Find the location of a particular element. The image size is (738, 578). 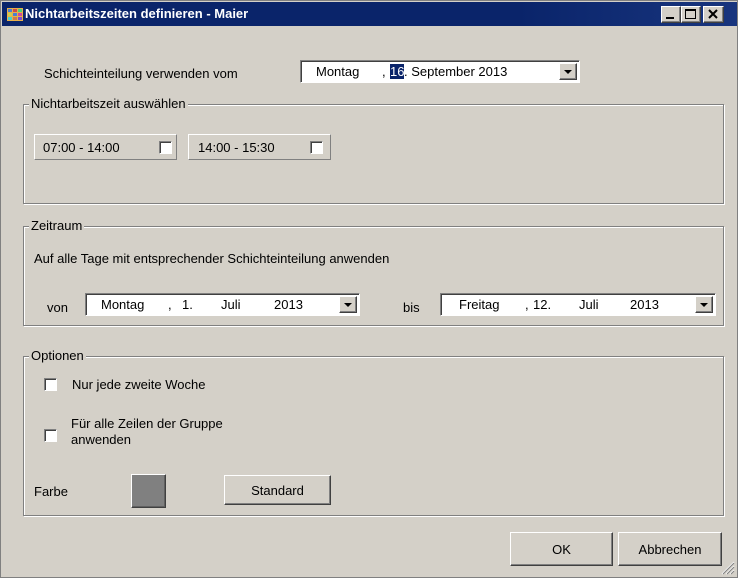

every-second-week-checkbox is located at coordinates (50, 384).